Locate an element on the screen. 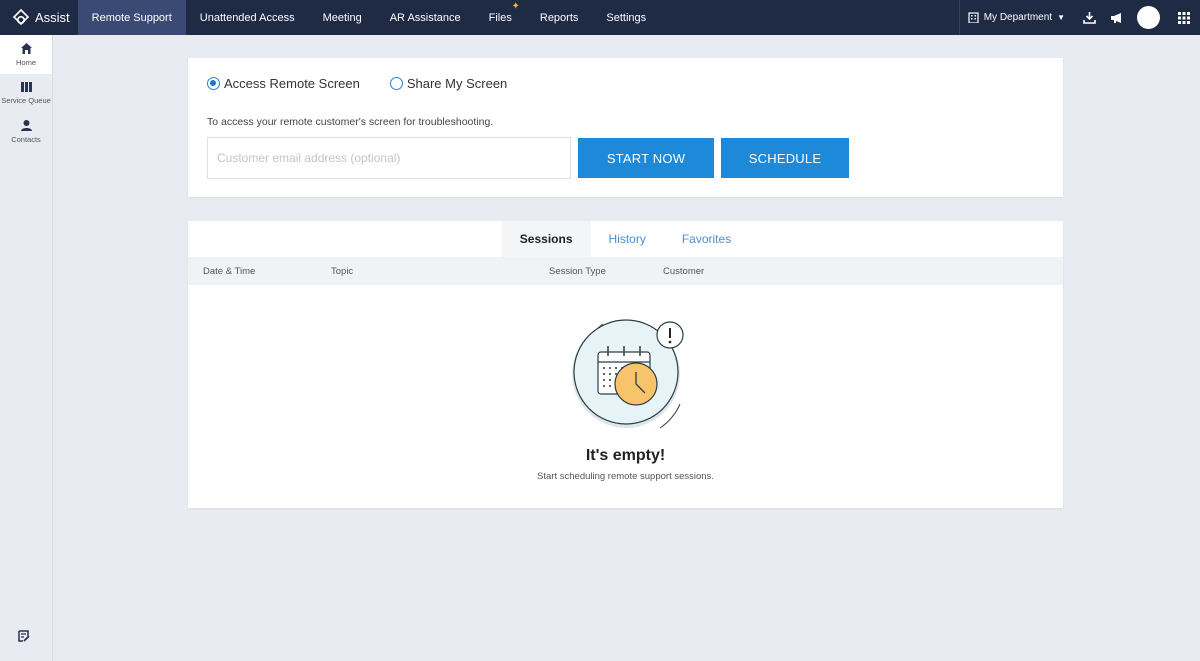 This screenshot has width=1200, height=661. home-icon is located at coordinates (26, 48).